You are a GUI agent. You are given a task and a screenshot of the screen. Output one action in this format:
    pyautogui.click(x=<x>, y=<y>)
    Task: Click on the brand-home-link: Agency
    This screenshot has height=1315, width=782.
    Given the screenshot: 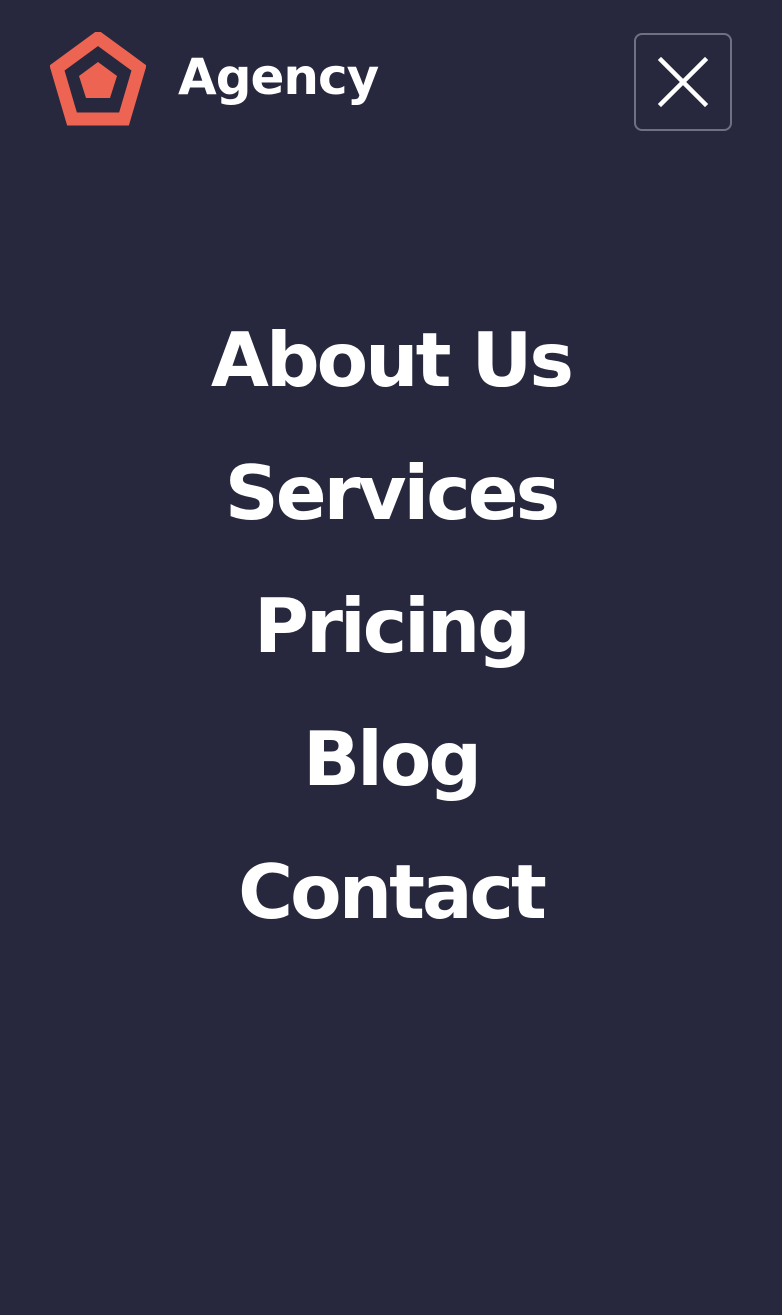 What is the action you would take?
    pyautogui.click(x=214, y=79)
    